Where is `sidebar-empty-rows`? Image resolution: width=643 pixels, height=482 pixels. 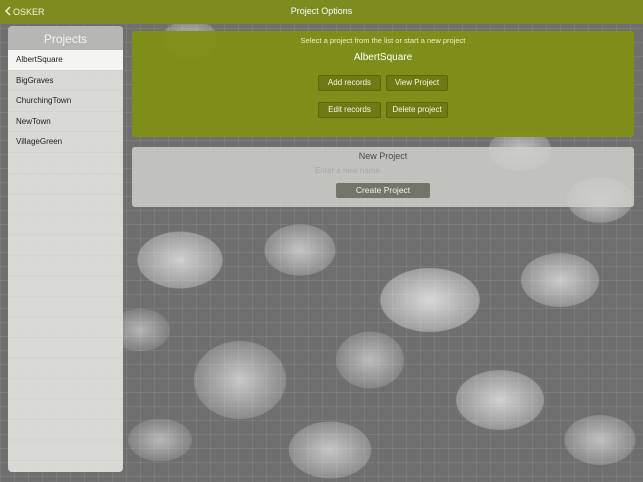 sidebar-empty-rows is located at coordinates (65, 322).